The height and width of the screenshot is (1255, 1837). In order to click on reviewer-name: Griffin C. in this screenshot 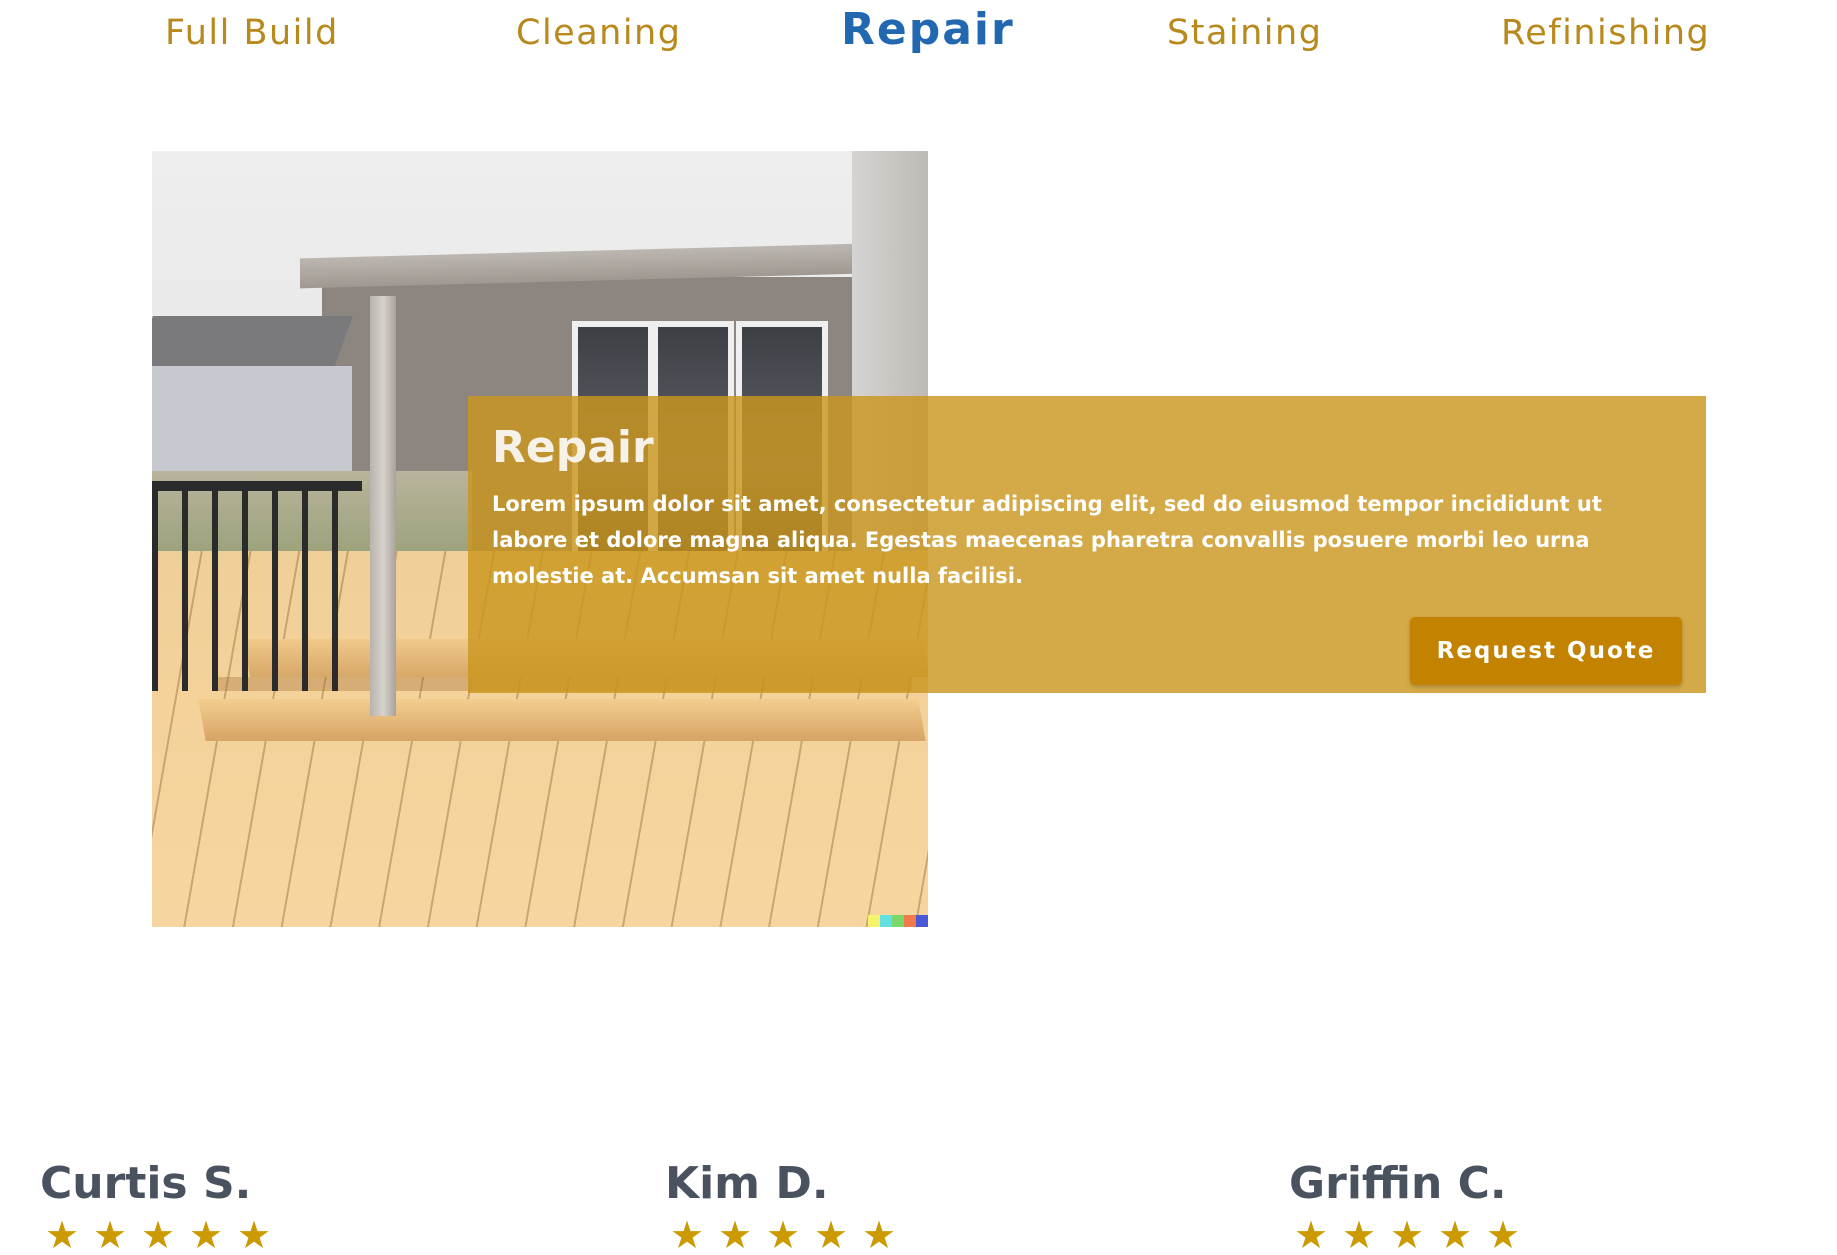, I will do `click(1398, 1183)`.